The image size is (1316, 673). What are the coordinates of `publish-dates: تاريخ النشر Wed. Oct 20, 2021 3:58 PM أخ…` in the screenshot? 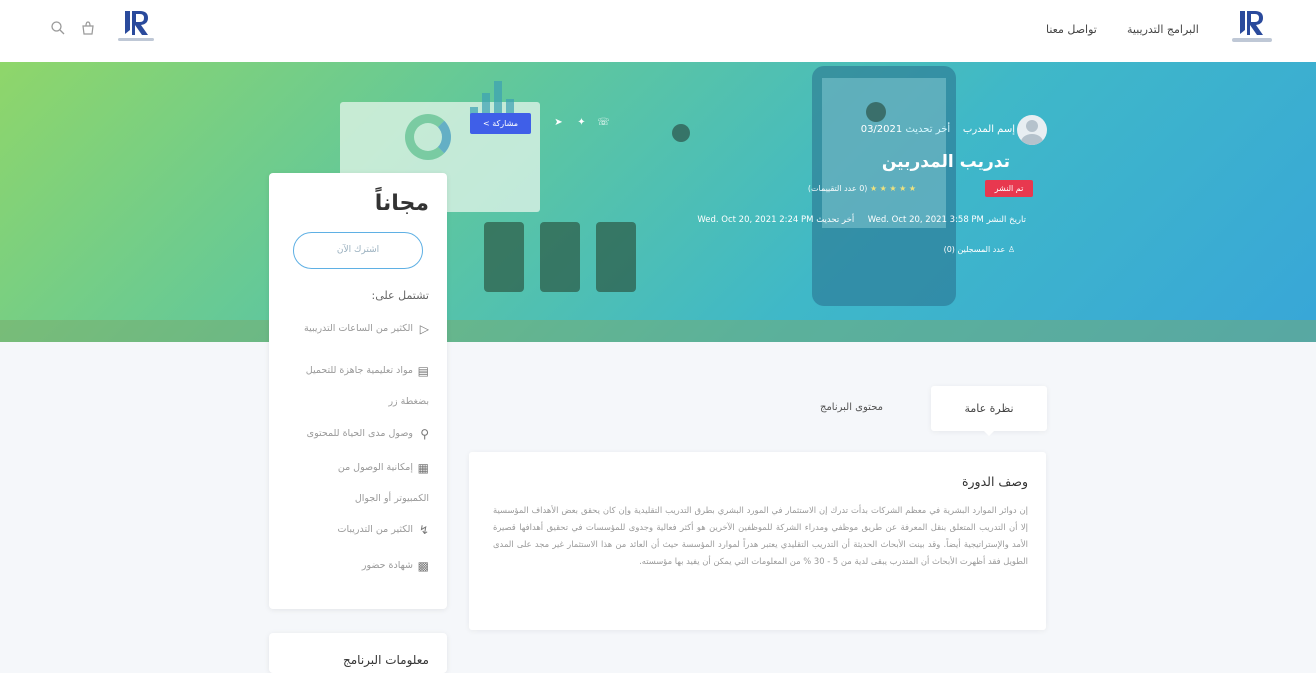 It's located at (861, 220).